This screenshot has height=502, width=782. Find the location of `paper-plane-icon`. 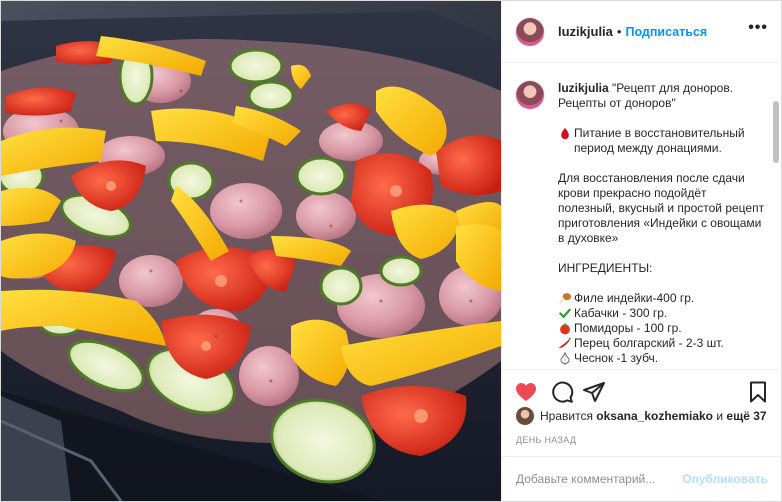

paper-plane-icon is located at coordinates (594, 392).